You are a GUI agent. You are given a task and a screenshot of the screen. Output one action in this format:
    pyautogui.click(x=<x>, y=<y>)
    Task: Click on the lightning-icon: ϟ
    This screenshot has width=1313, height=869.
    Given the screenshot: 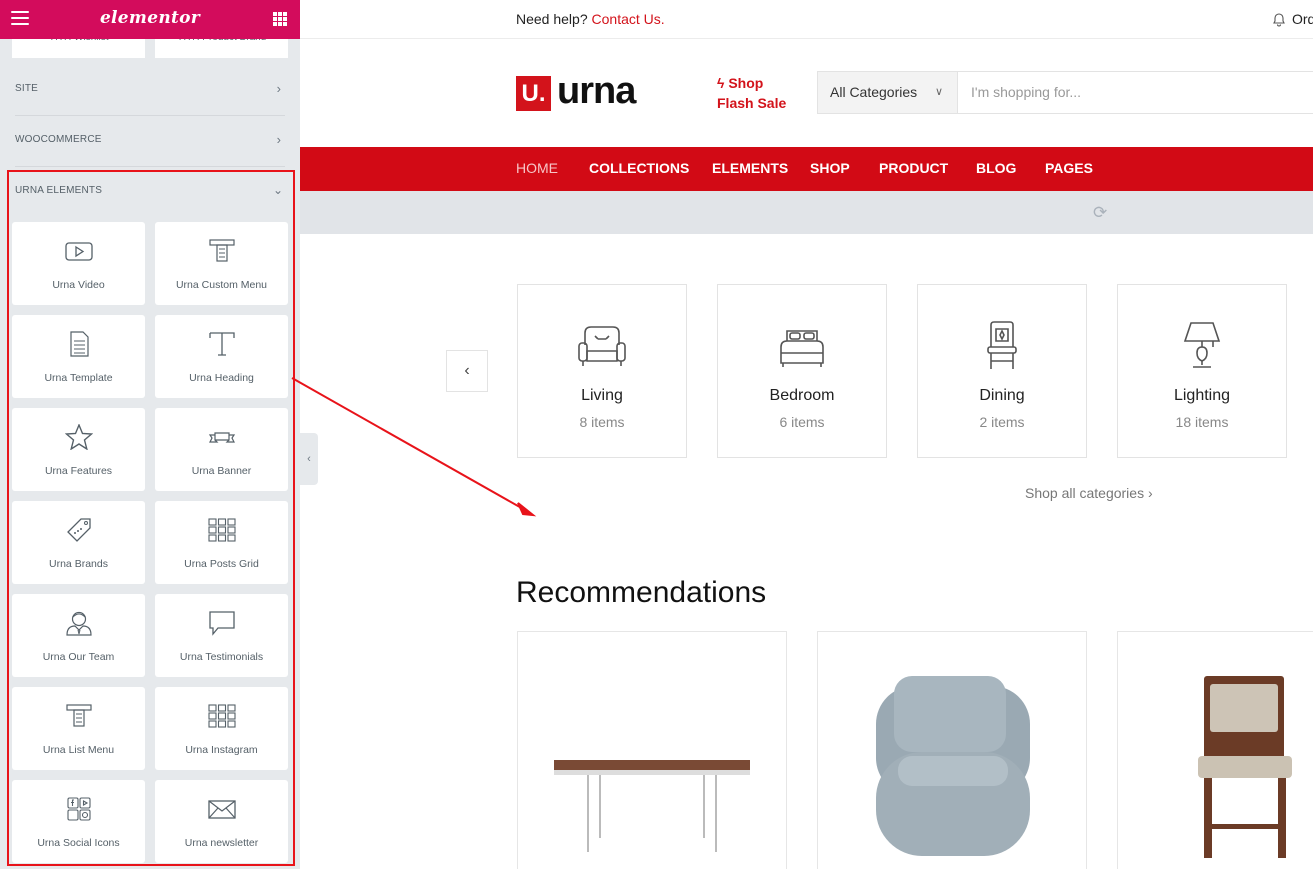 What is the action you would take?
    pyautogui.click(x=723, y=83)
    